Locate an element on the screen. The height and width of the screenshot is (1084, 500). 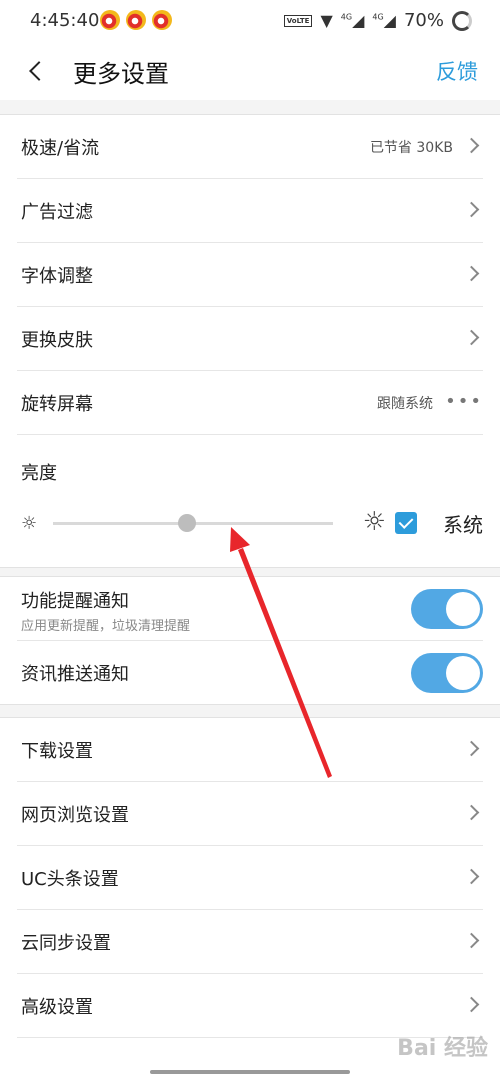
brightness-high-icon: ☼ is located at coordinates (374, 522).